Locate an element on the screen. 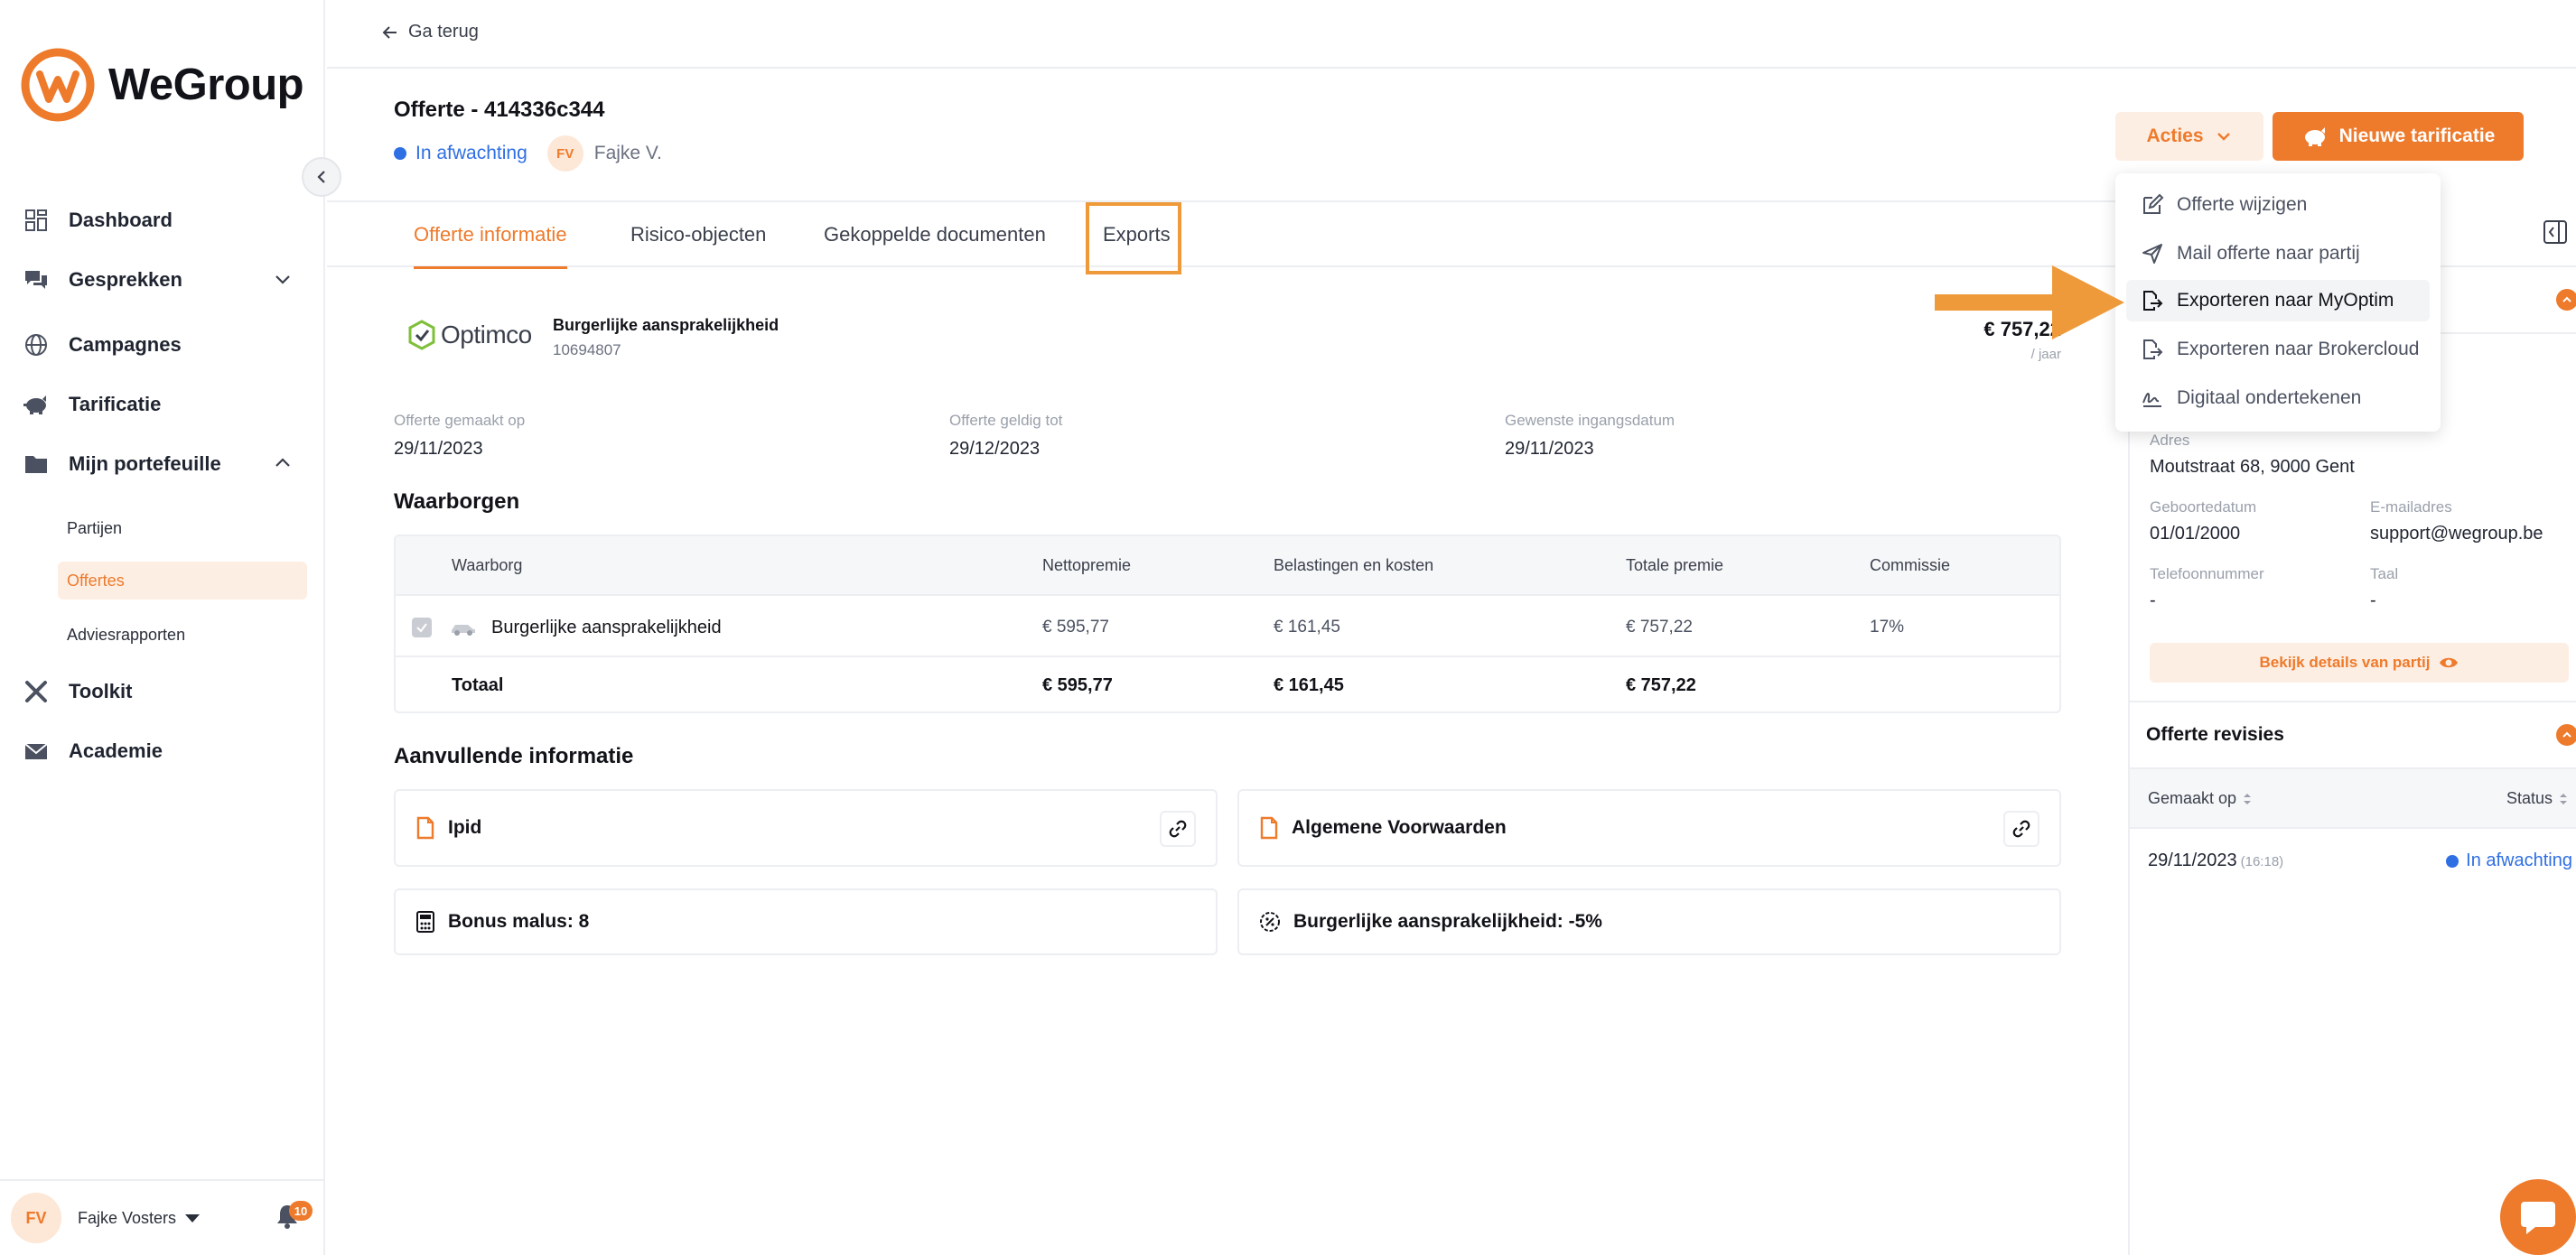  sidebar-item-label: Campagnes is located at coordinates (126, 344).